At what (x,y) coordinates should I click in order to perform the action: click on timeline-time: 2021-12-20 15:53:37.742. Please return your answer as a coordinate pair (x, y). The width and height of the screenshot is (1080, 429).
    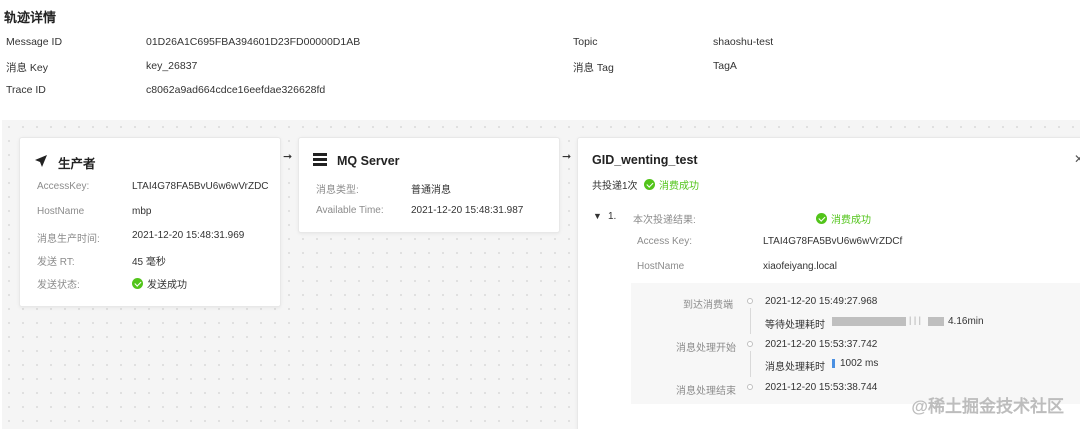
    Looking at the image, I should click on (821, 344).